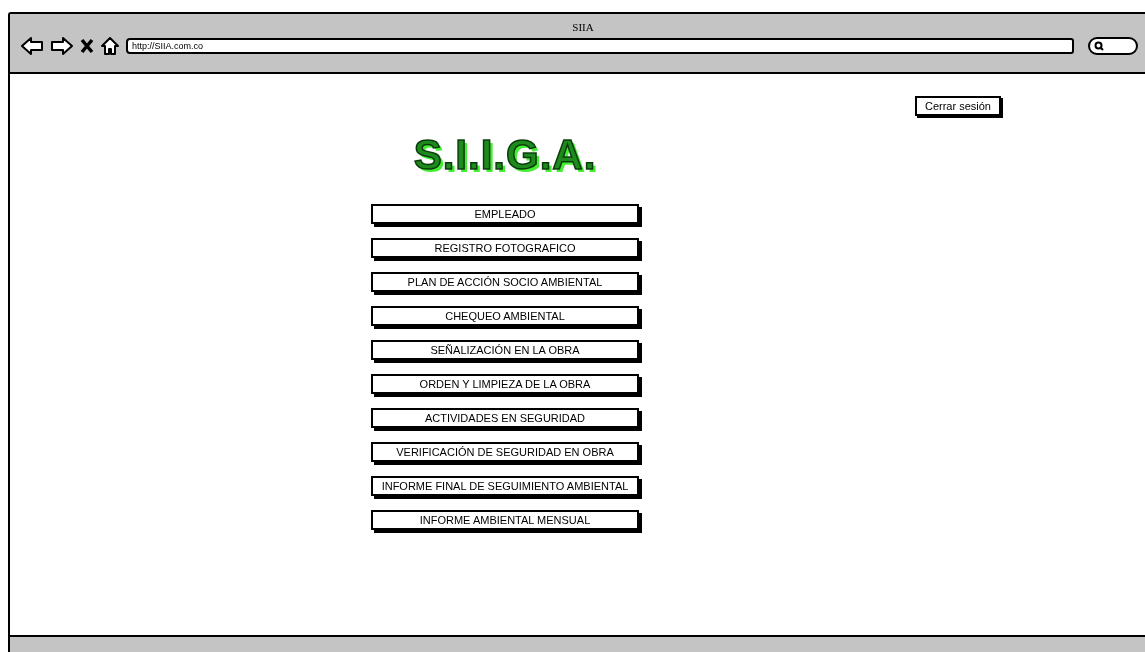 The height and width of the screenshot is (652, 1145). What do you see at coordinates (505, 520) in the screenshot?
I see `menu-button: INFORME AMBIENTAL MENSUAL` at bounding box center [505, 520].